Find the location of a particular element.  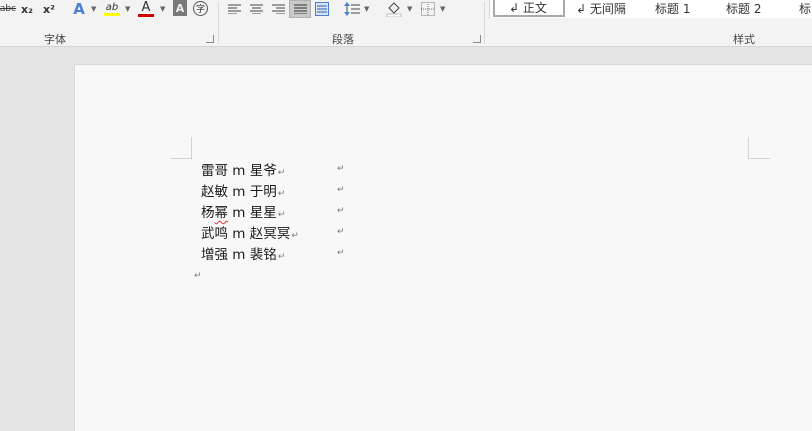

margin-corner-top-left is located at coordinates (181, 148).